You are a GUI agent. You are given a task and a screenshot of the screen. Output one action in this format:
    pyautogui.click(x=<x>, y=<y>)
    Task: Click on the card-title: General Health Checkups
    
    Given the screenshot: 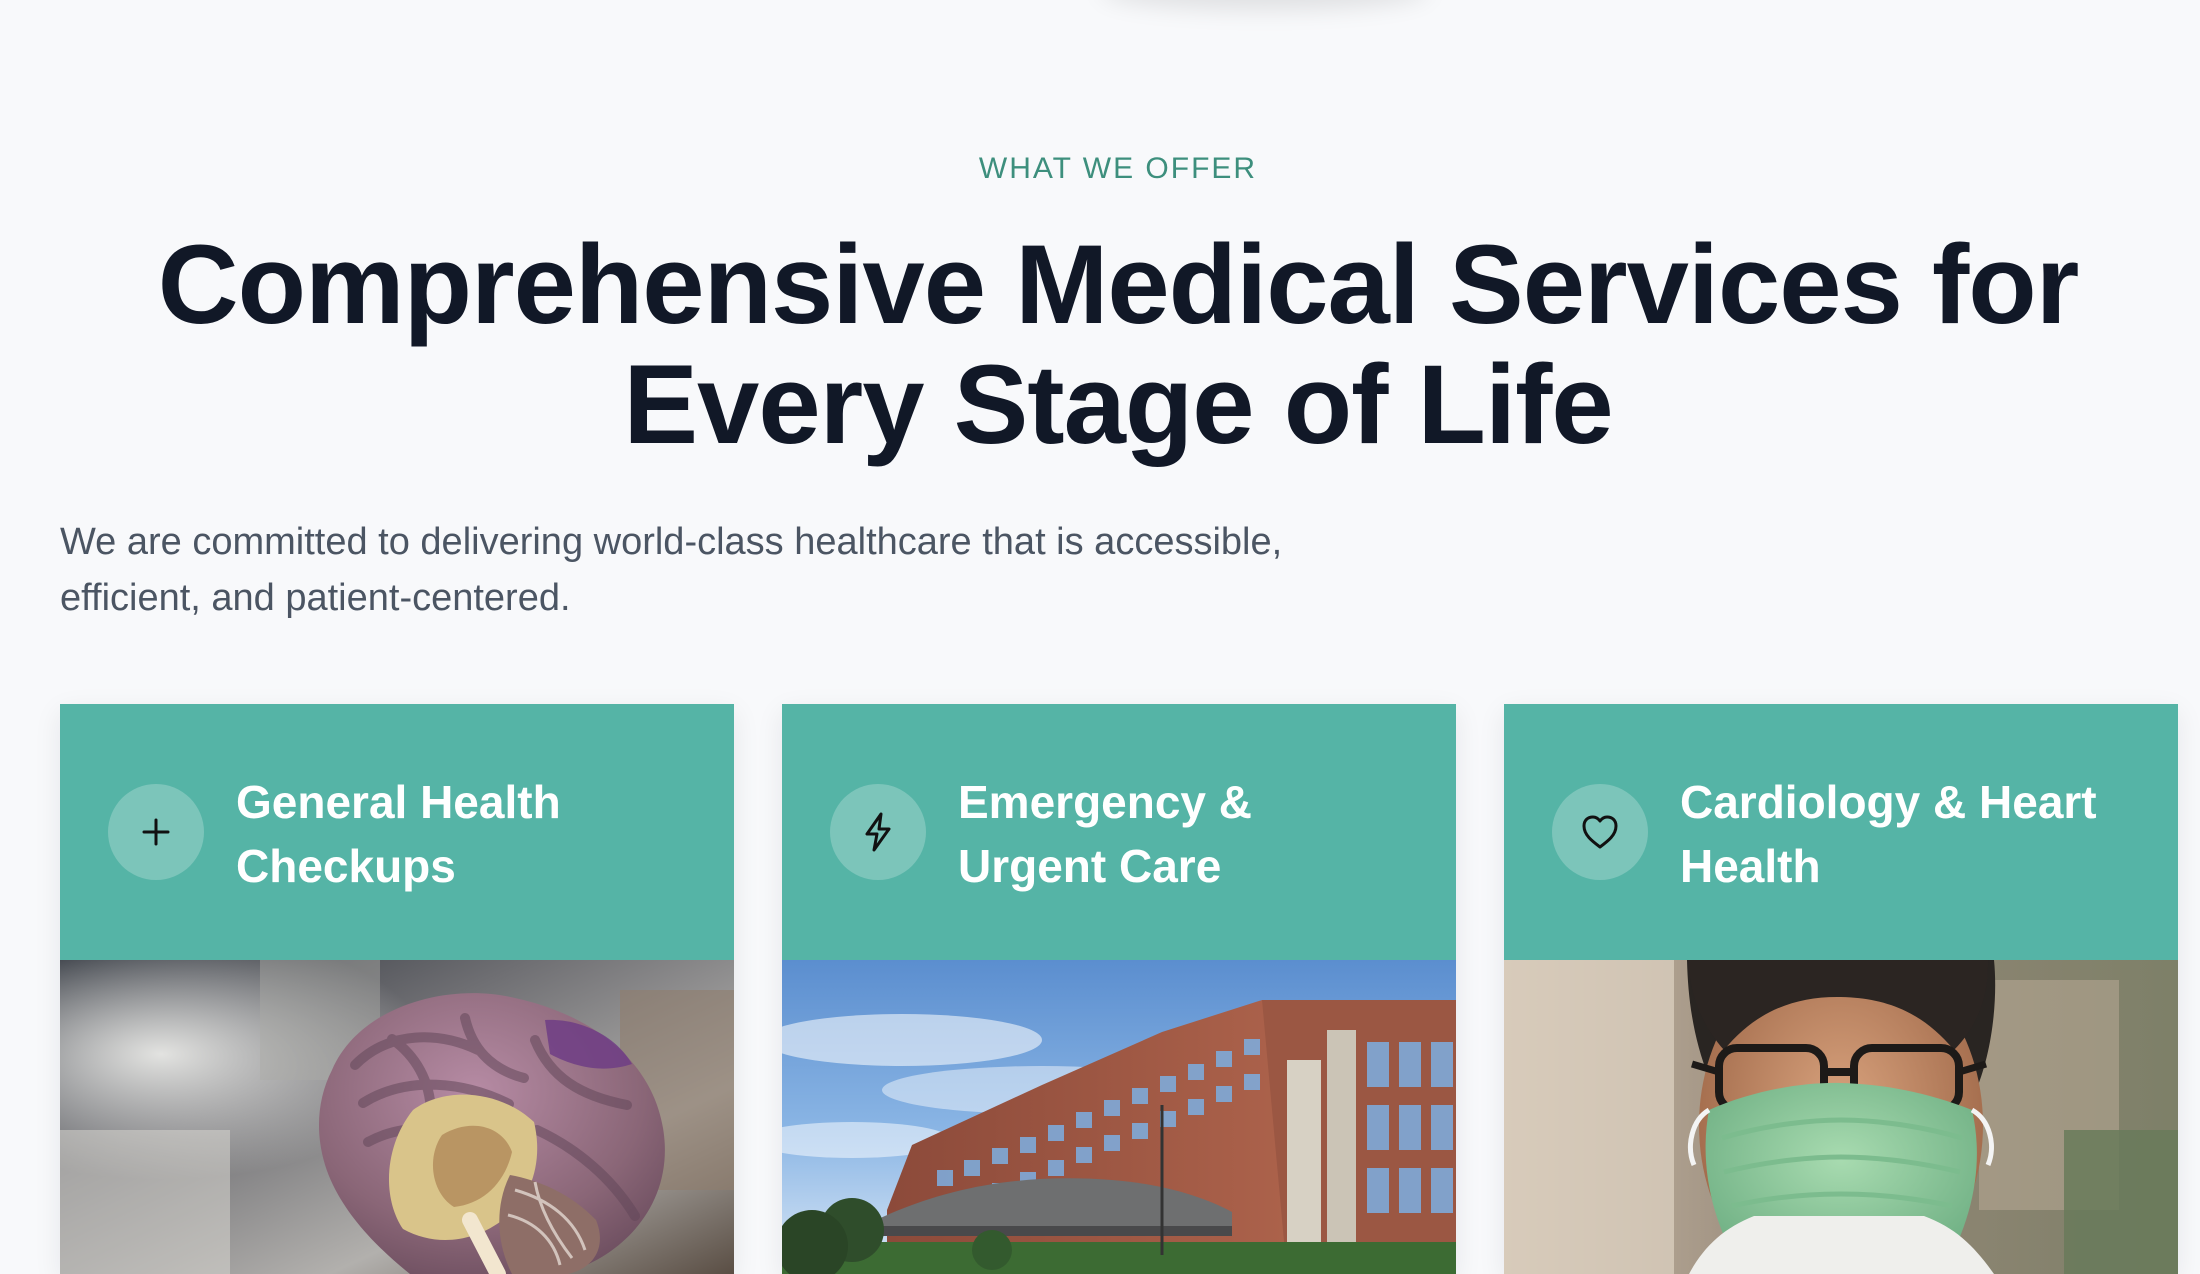 What is the action you would take?
    pyautogui.click(x=471, y=834)
    